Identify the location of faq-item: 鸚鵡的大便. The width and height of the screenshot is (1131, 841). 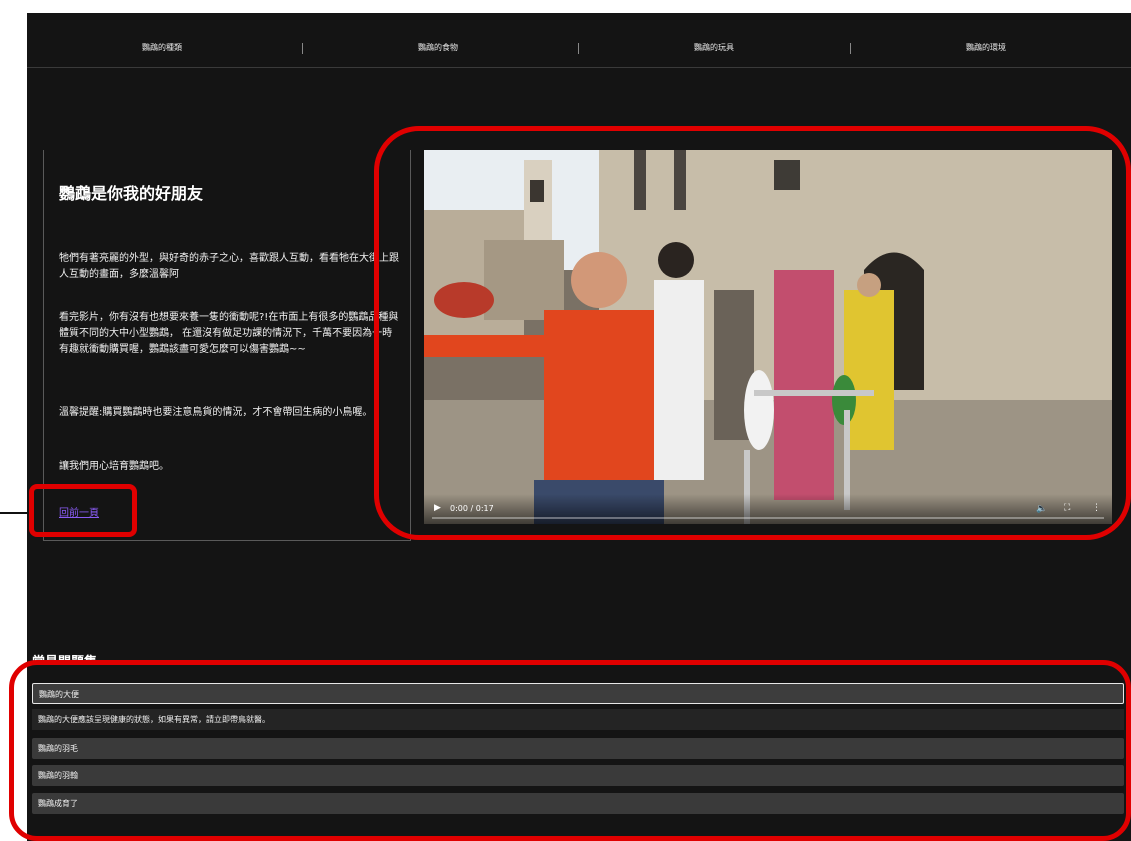
(578, 693).